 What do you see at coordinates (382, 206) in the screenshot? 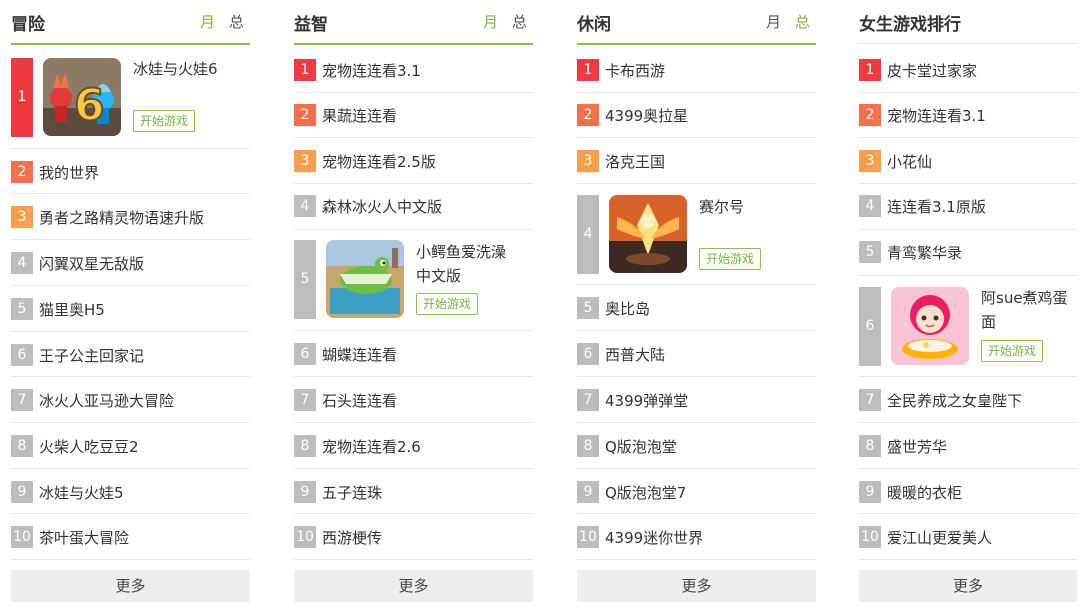
I see `game-name: 森林冰火人中文版` at bounding box center [382, 206].